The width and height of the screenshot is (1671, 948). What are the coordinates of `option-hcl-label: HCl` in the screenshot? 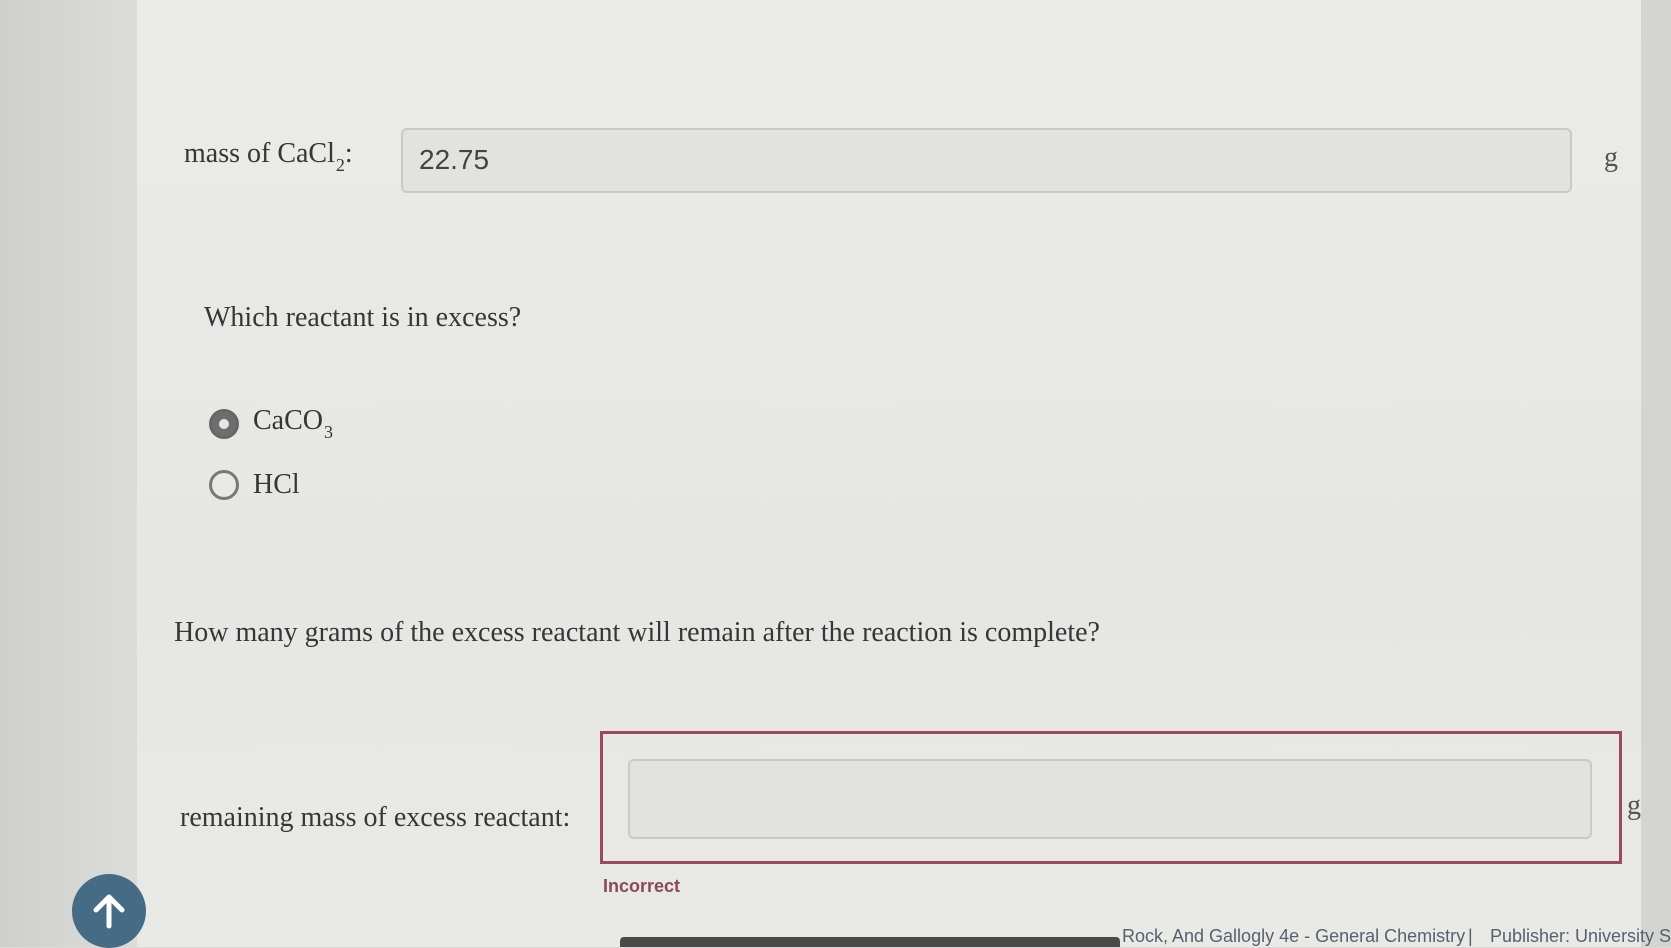 It's located at (276, 484).